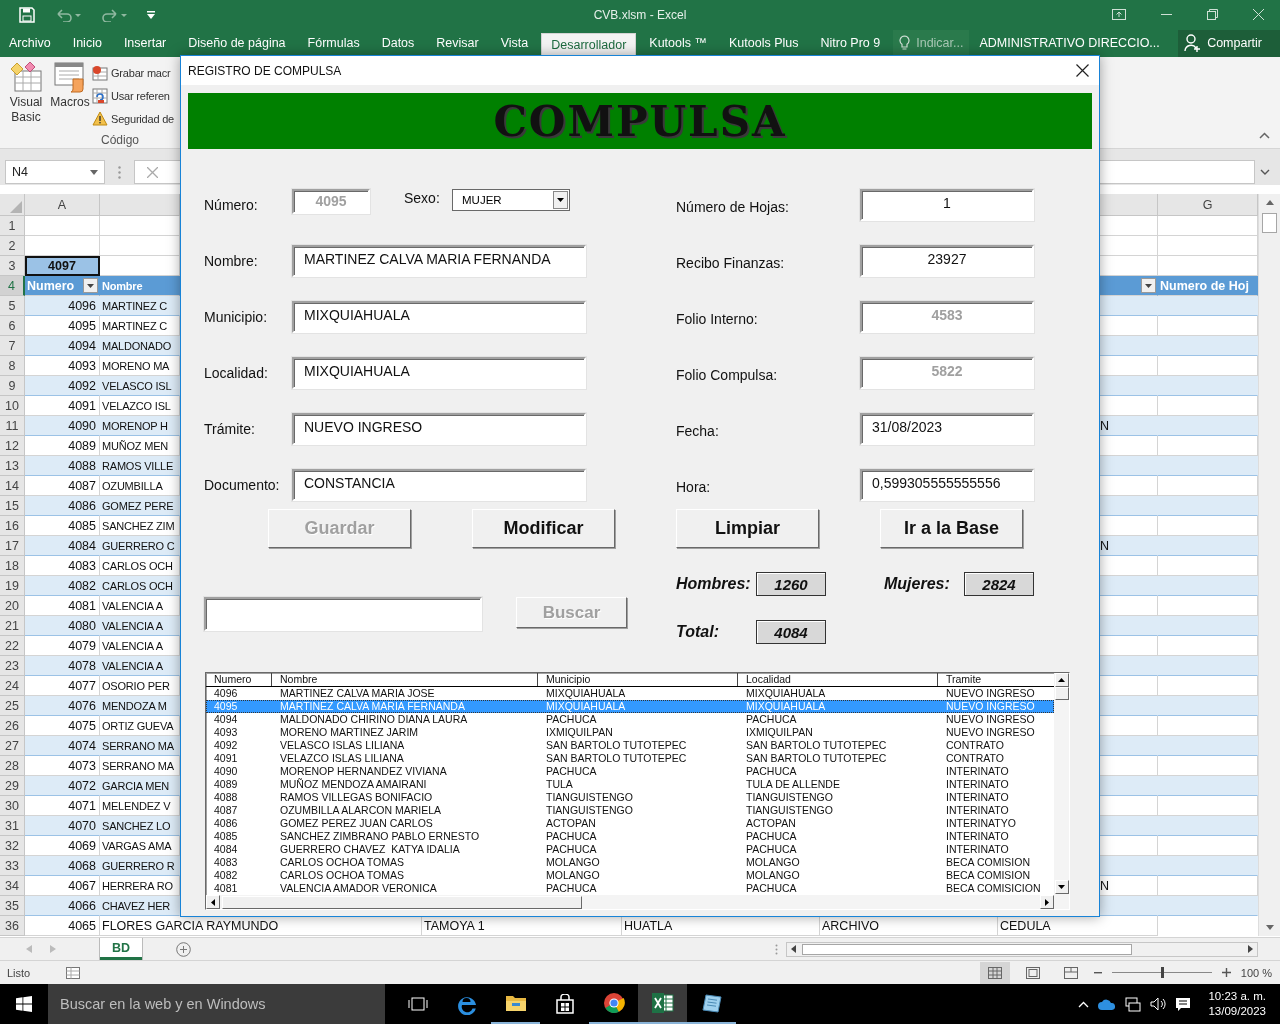  What do you see at coordinates (630, 758) in the screenshot?
I see `list-row: 4091 VELAZCO ISLAS LILIANA SAN BARTOLO TUTOTEPEC SAN BARTOLO TUTOTEPEC CONTRATO` at bounding box center [630, 758].